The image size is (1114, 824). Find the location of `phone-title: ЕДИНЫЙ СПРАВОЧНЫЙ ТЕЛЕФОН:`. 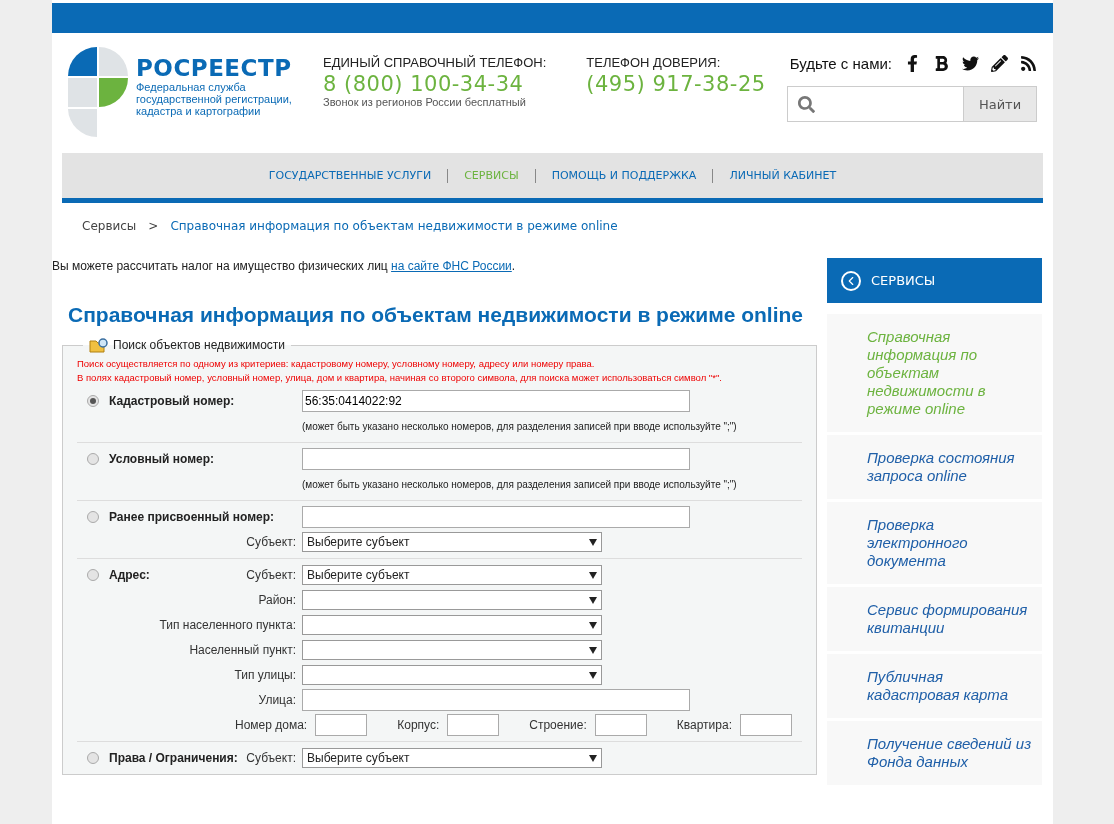

phone-title: ЕДИНЫЙ СПРАВОЧНЫЙ ТЕЛЕФОН: is located at coordinates (435, 62).